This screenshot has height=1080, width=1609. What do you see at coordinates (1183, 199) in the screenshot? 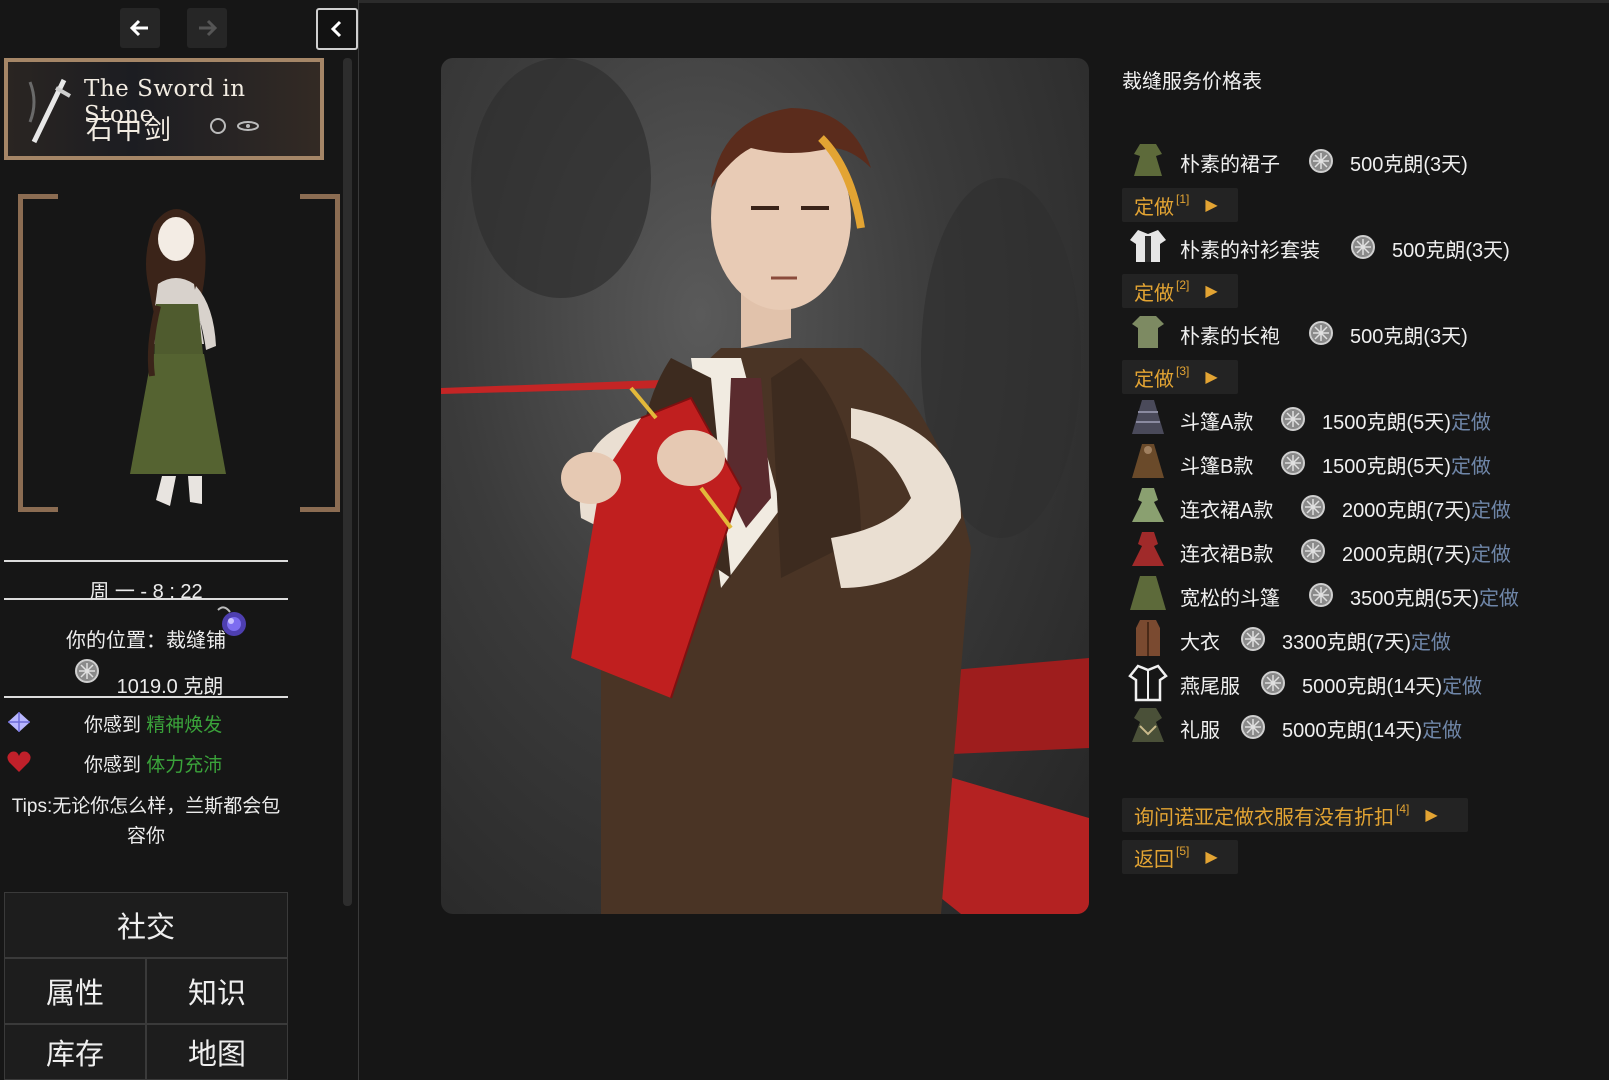
I see `hotkey: [1]` at bounding box center [1183, 199].